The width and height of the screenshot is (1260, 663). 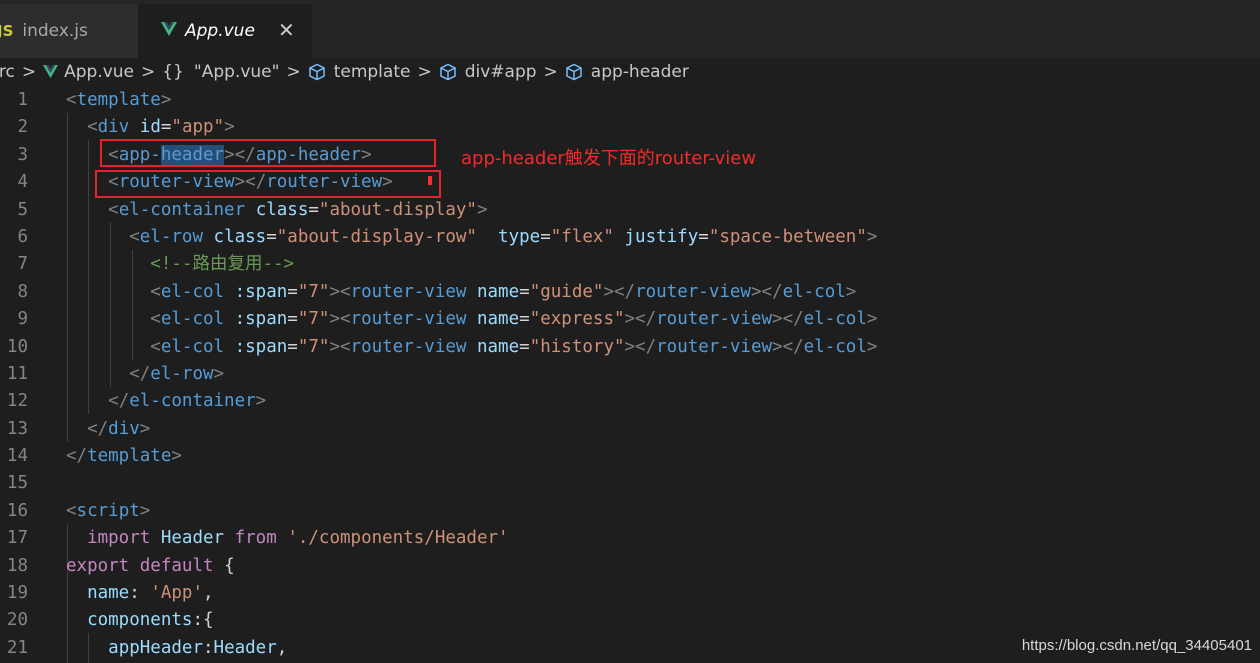 What do you see at coordinates (1136, 645) in the screenshot?
I see `watermark: https://blog.csdn.net/qq_34405401` at bounding box center [1136, 645].